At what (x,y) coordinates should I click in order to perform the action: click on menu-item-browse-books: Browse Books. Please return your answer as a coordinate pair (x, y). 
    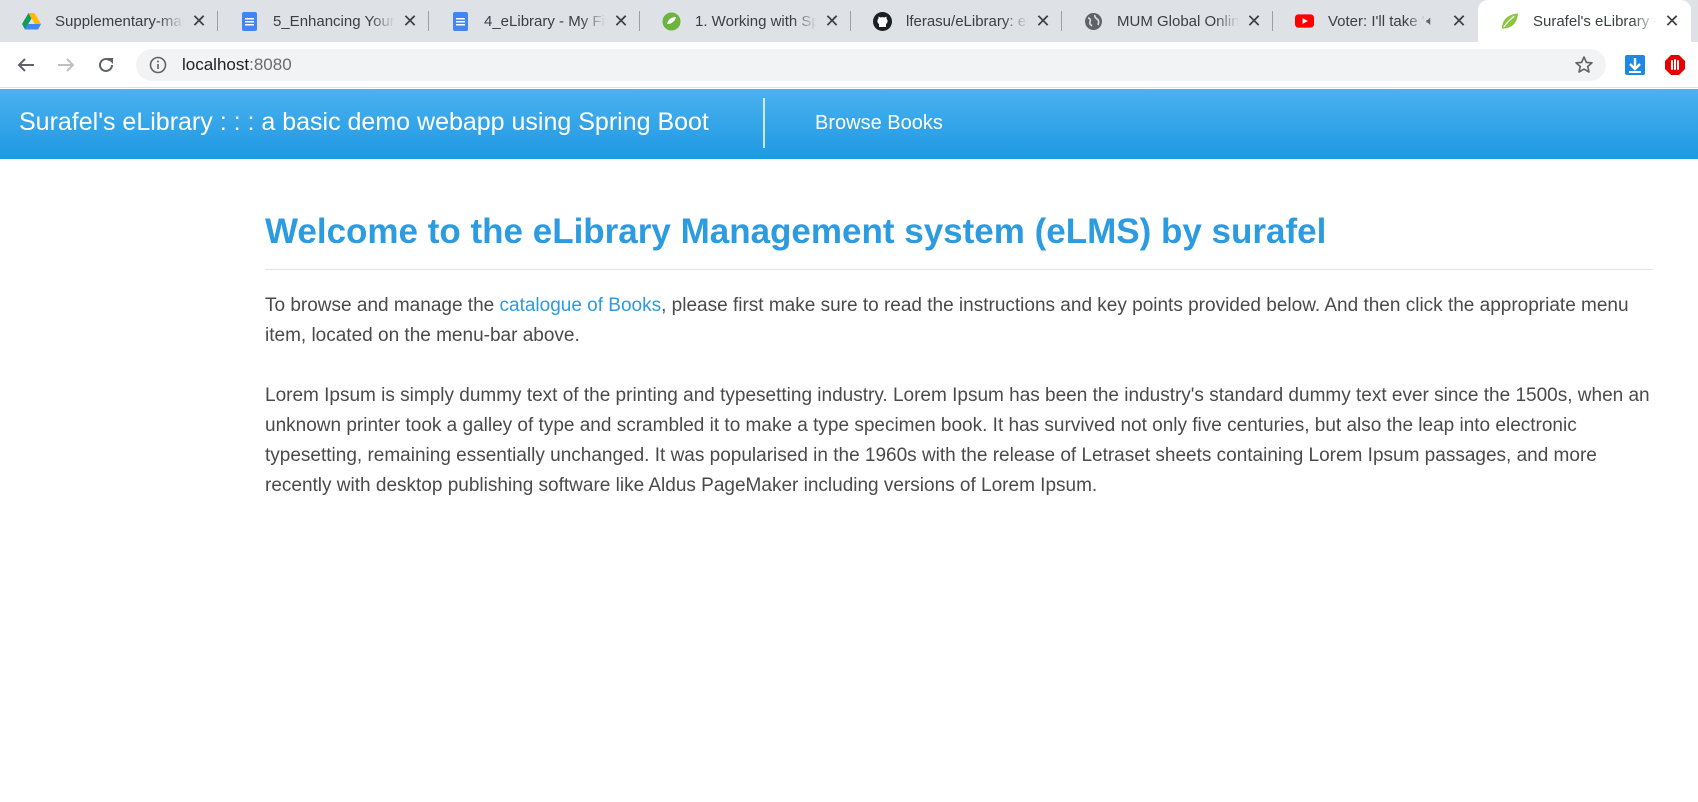
    Looking at the image, I should click on (879, 123).